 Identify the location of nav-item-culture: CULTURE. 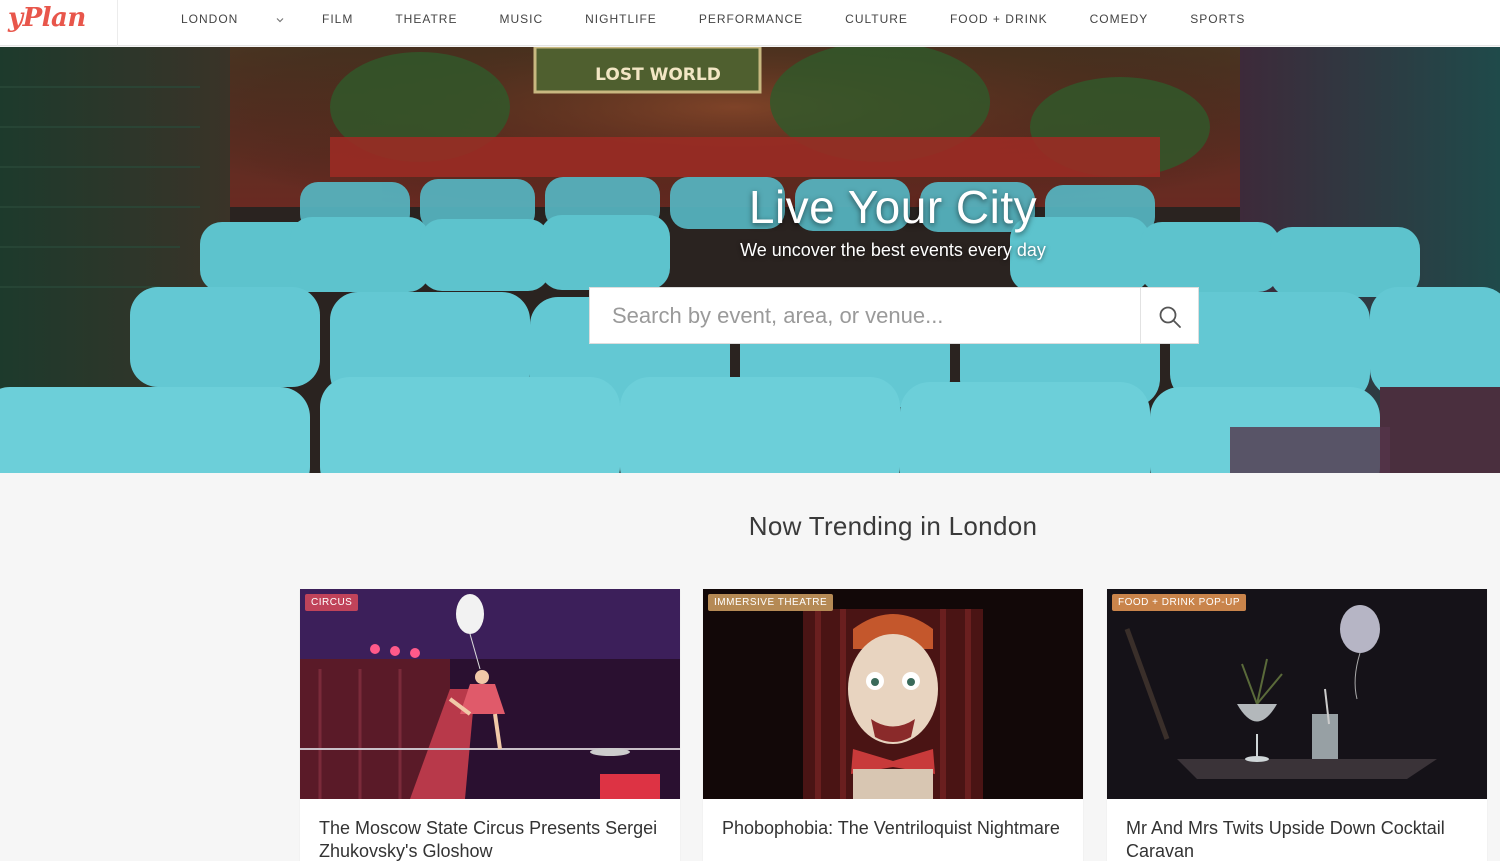
(876, 19).